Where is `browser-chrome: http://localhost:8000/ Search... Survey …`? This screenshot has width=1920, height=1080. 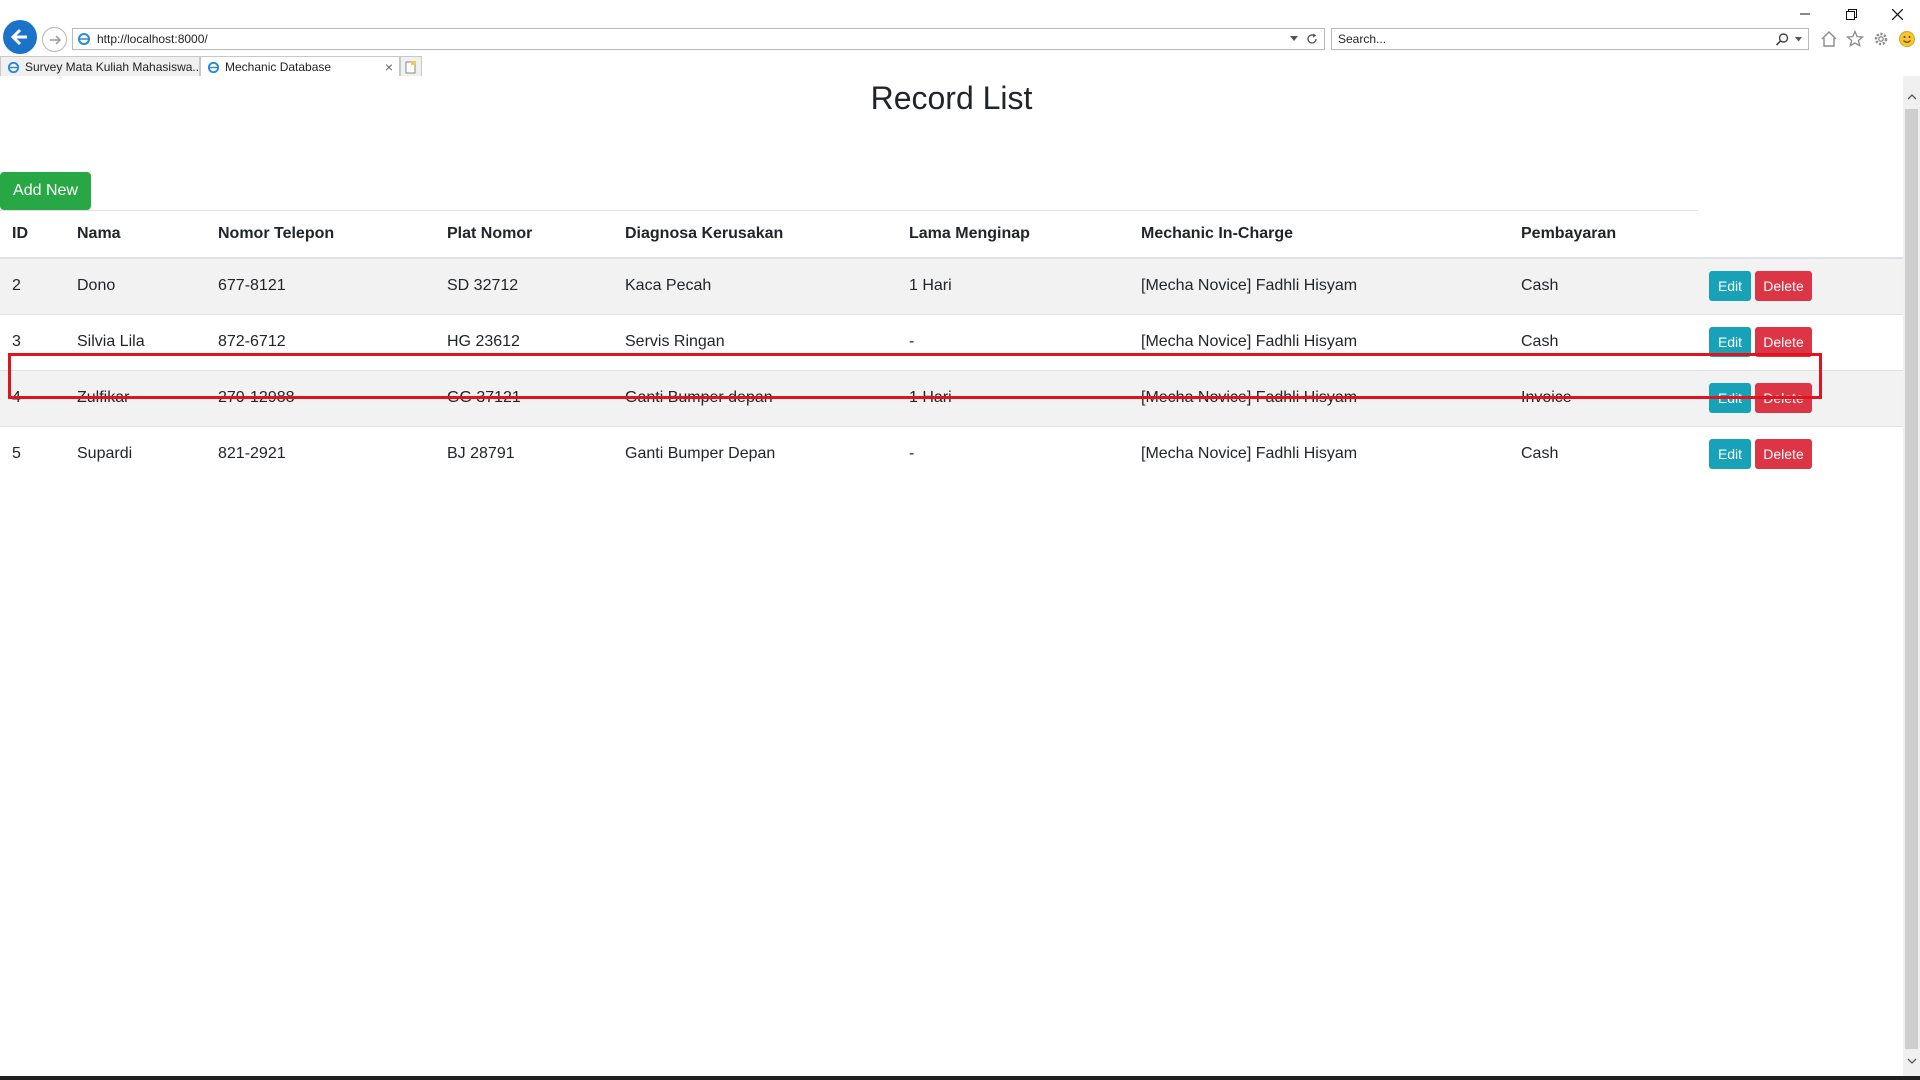
browser-chrome: http://localhost:8000/ Search... Survey … is located at coordinates (960, 38).